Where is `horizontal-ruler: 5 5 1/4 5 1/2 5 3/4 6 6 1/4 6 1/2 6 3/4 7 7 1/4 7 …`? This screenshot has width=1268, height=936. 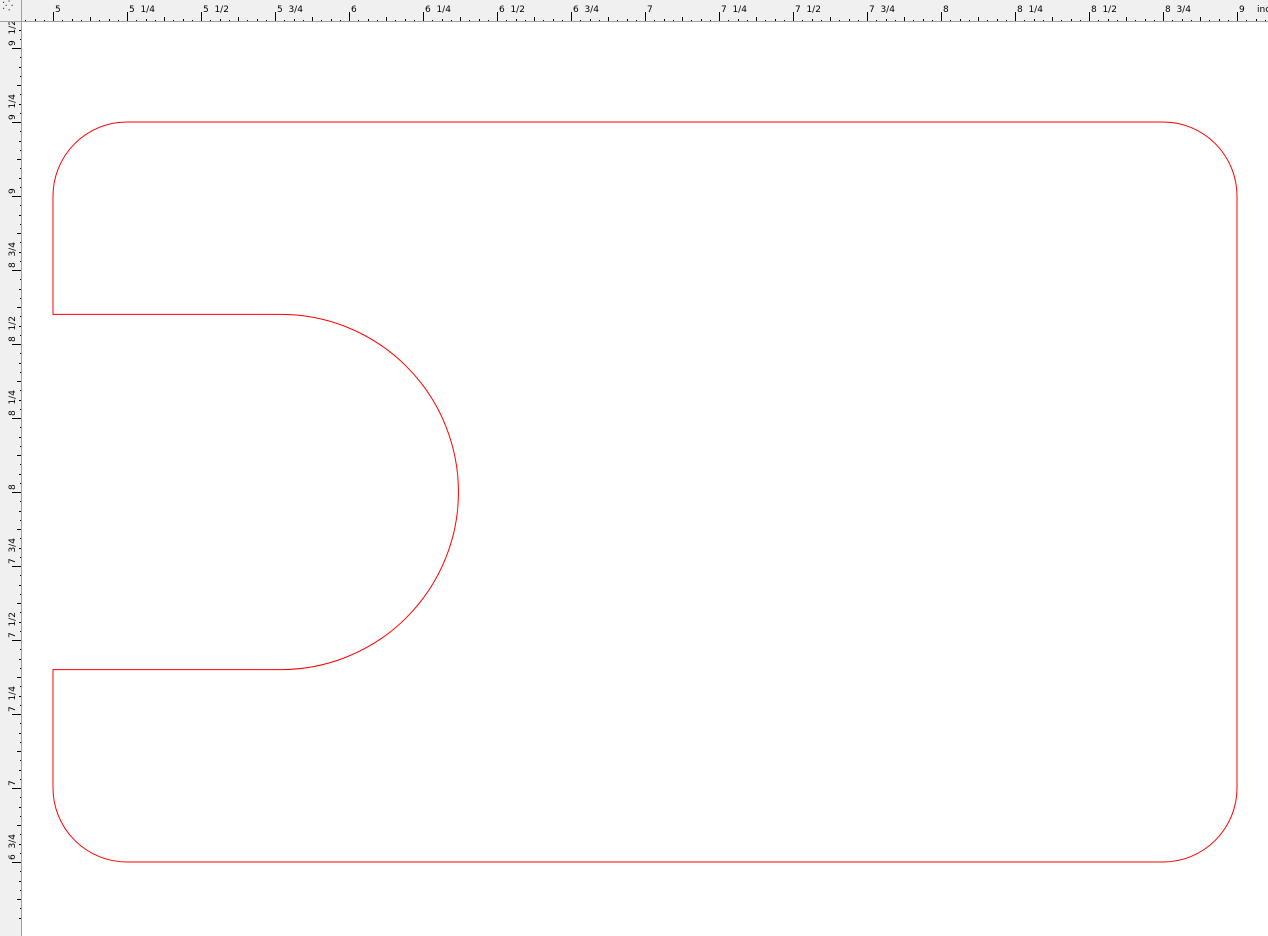 horizontal-ruler: 5 5 1/4 5 1/2 5 3/4 6 6 1/4 6 1/2 6 3/4 7 7 1/4 7 … is located at coordinates (645, 11).